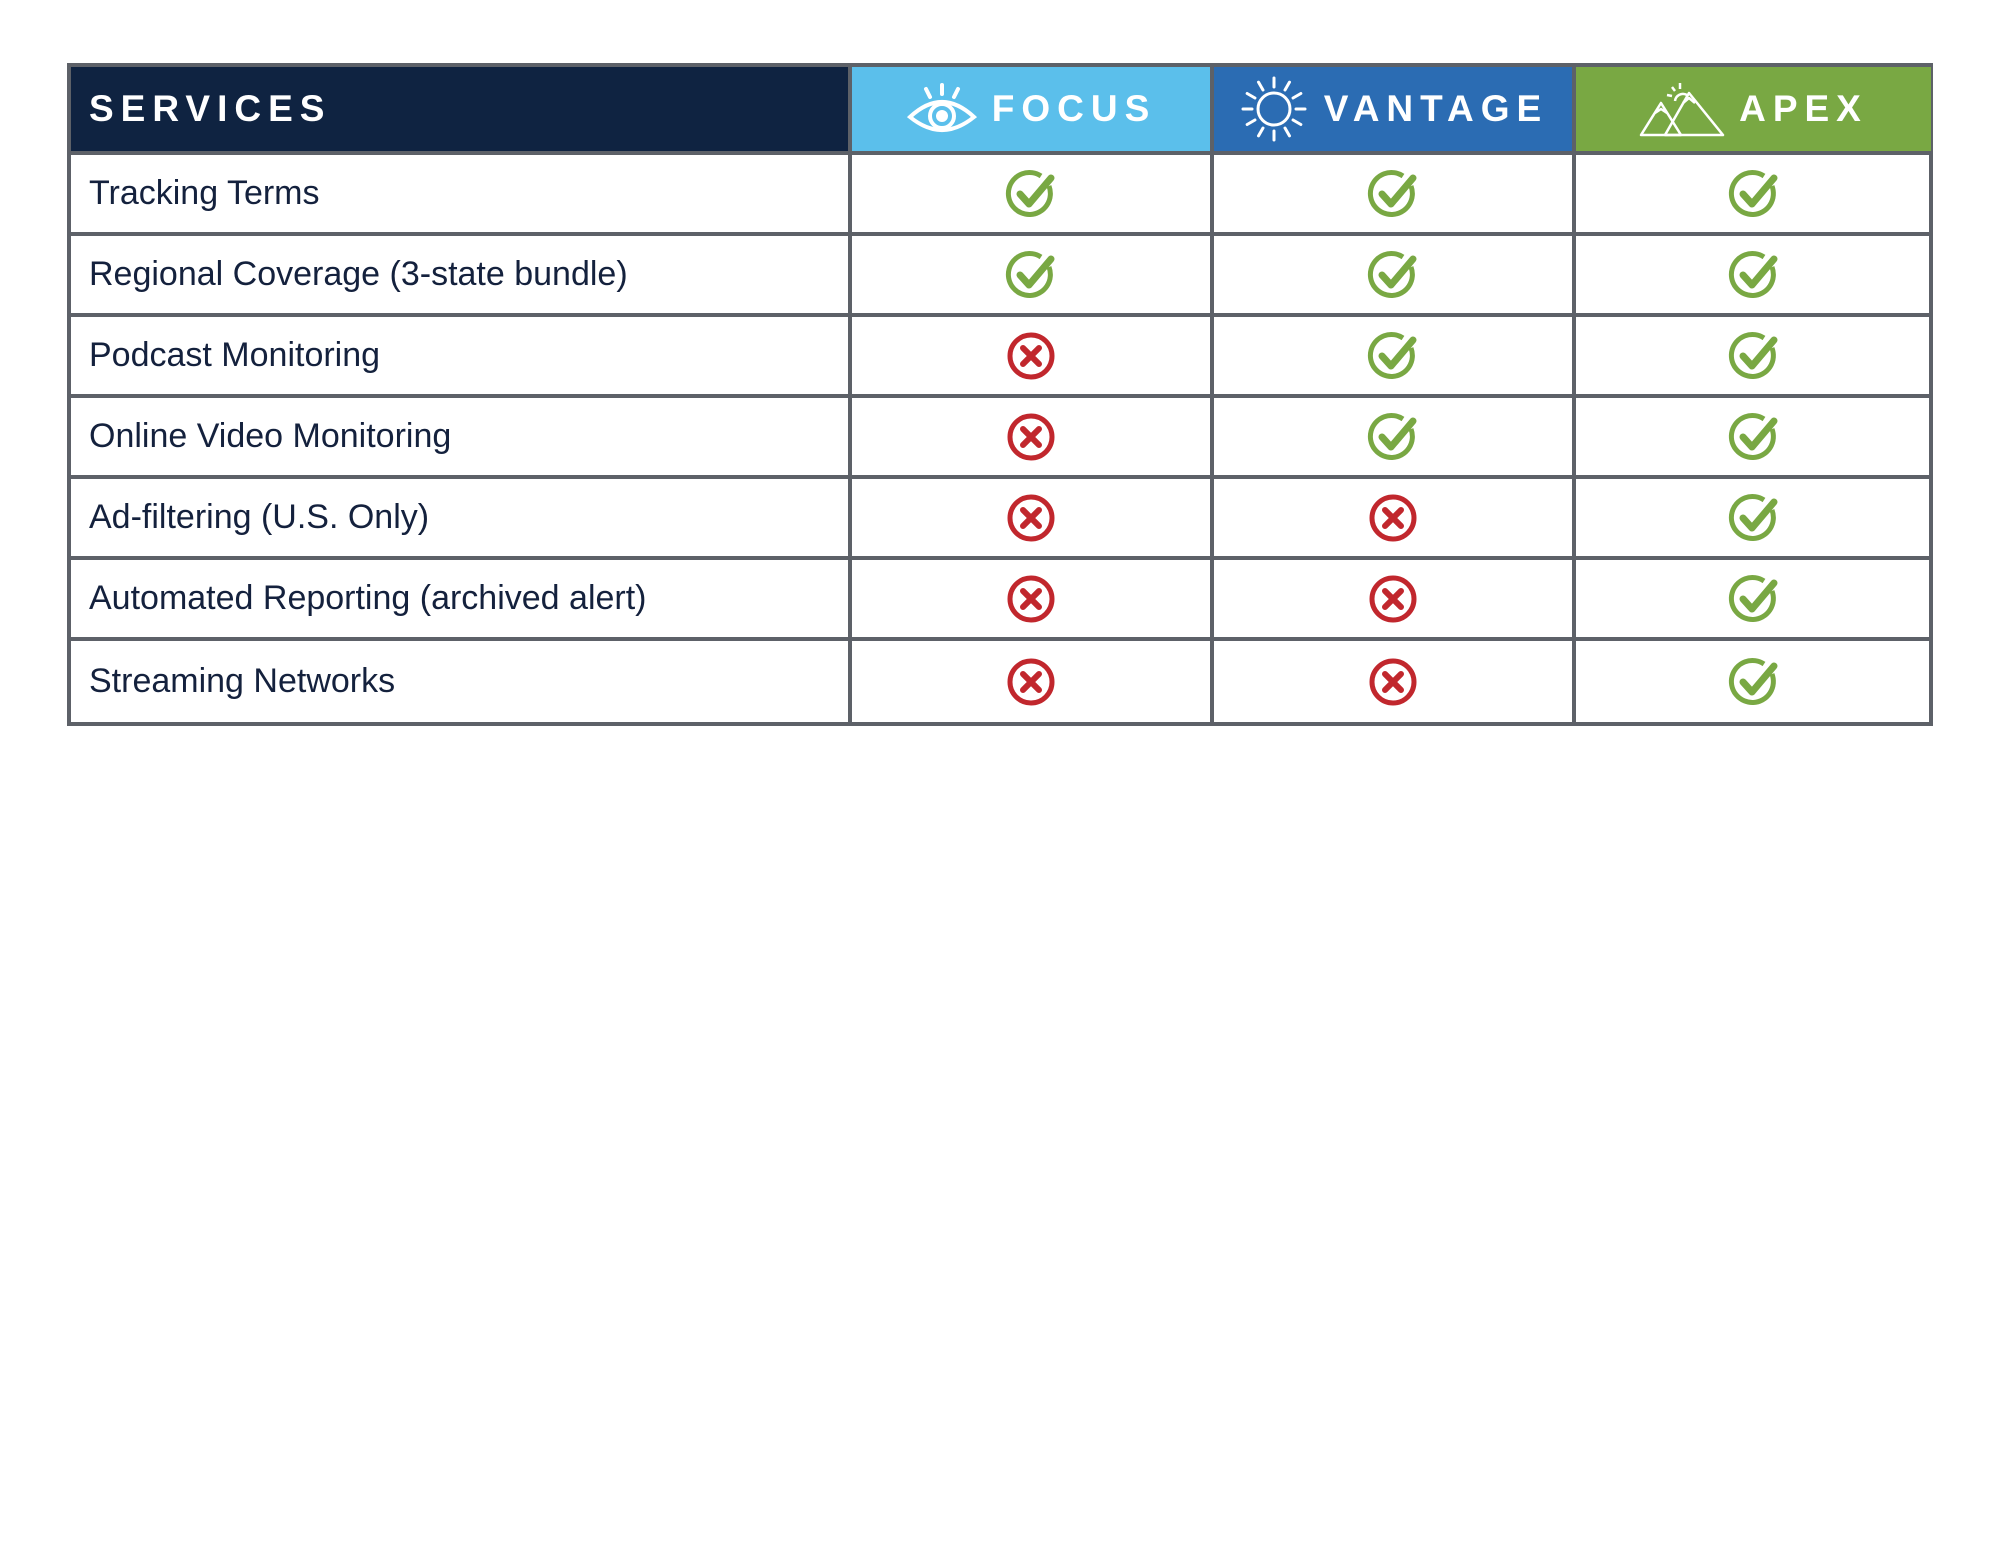  I want to click on sun-icon, so click(1274, 109).